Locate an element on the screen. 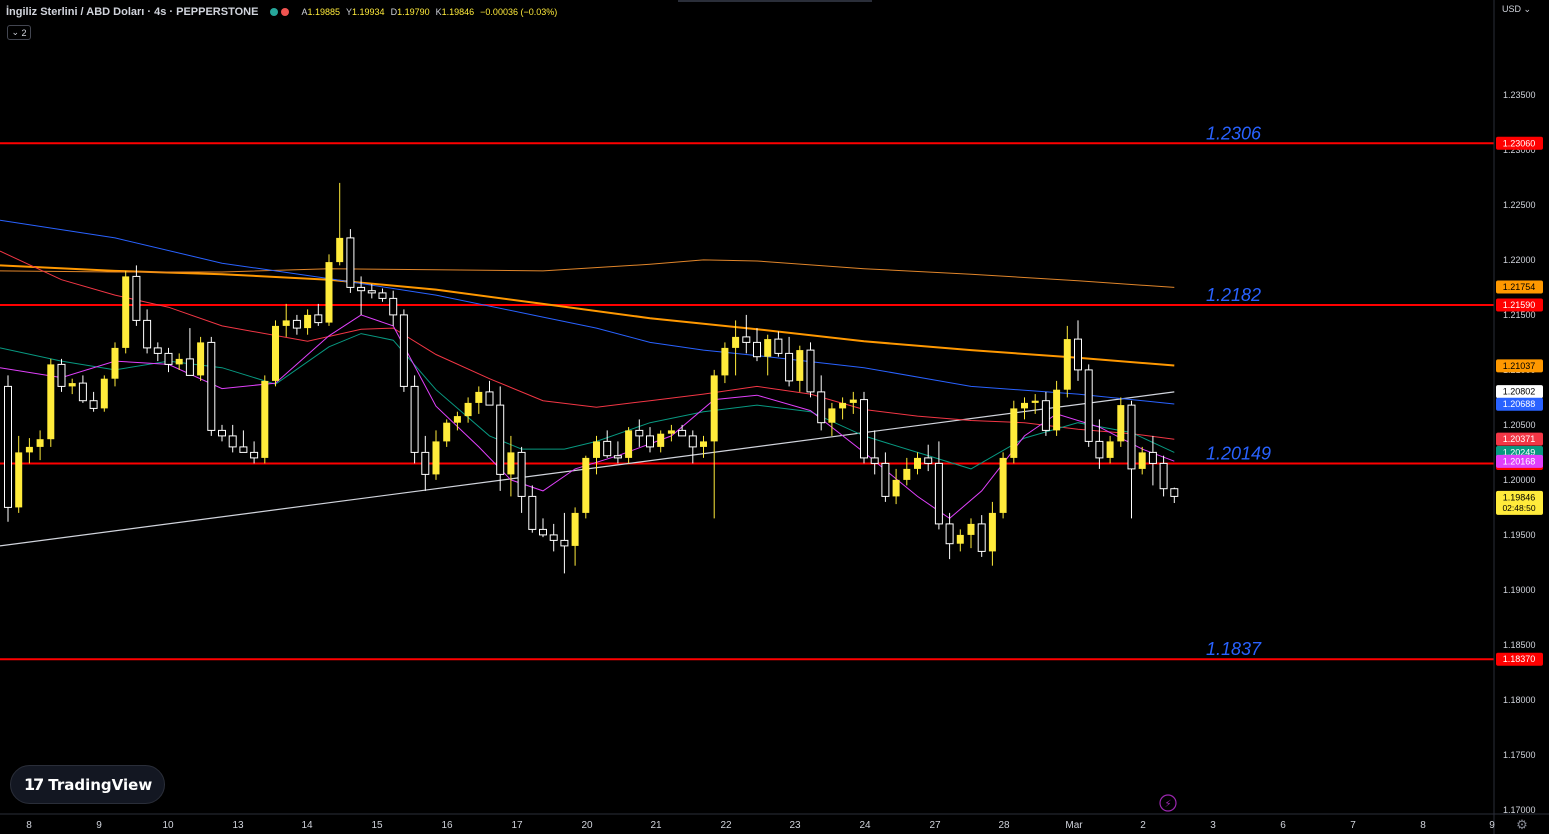 The height and width of the screenshot is (834, 1549). time-tick-11: 23 is located at coordinates (795, 825).